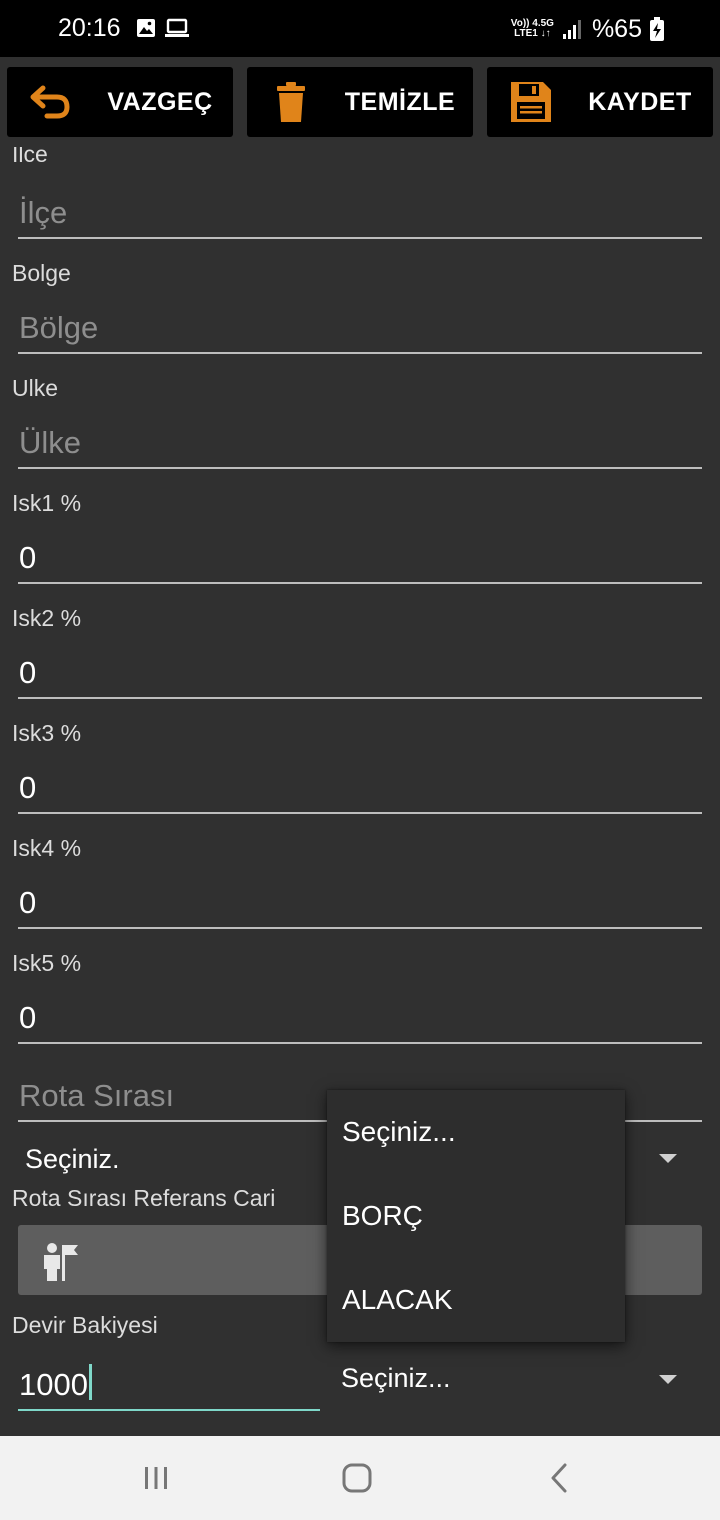  What do you see at coordinates (28, 902) in the screenshot?
I see `isk4-value: 0` at bounding box center [28, 902].